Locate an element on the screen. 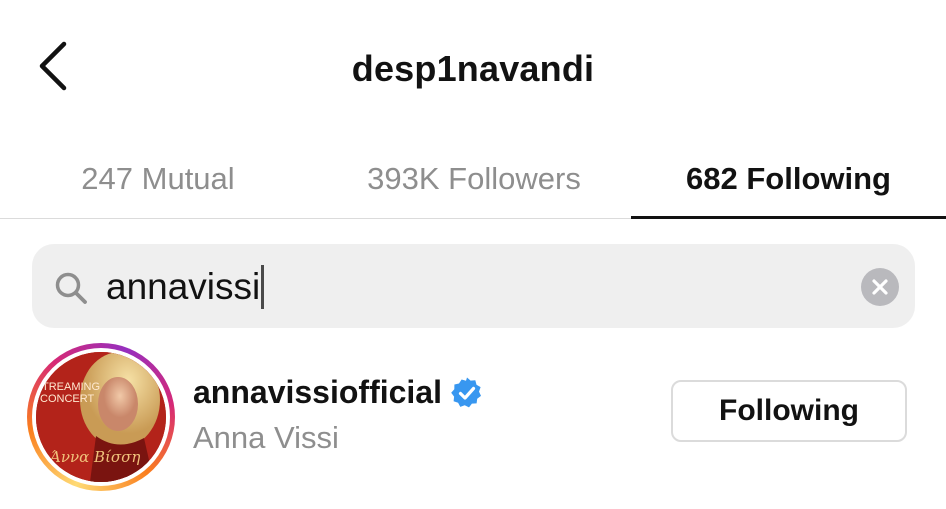 The width and height of the screenshot is (946, 509). avatar: TREAMING CONCERT Άννα Βίσση is located at coordinates (101, 417).